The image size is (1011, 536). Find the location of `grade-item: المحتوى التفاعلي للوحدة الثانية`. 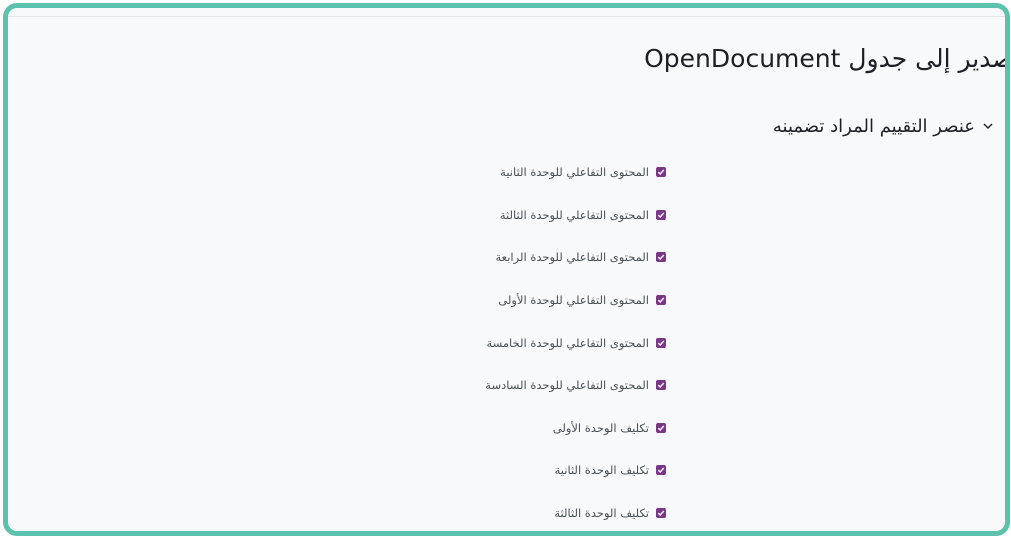

grade-item: المحتوى التفاعلي للوحدة الثانية is located at coordinates (466, 172).